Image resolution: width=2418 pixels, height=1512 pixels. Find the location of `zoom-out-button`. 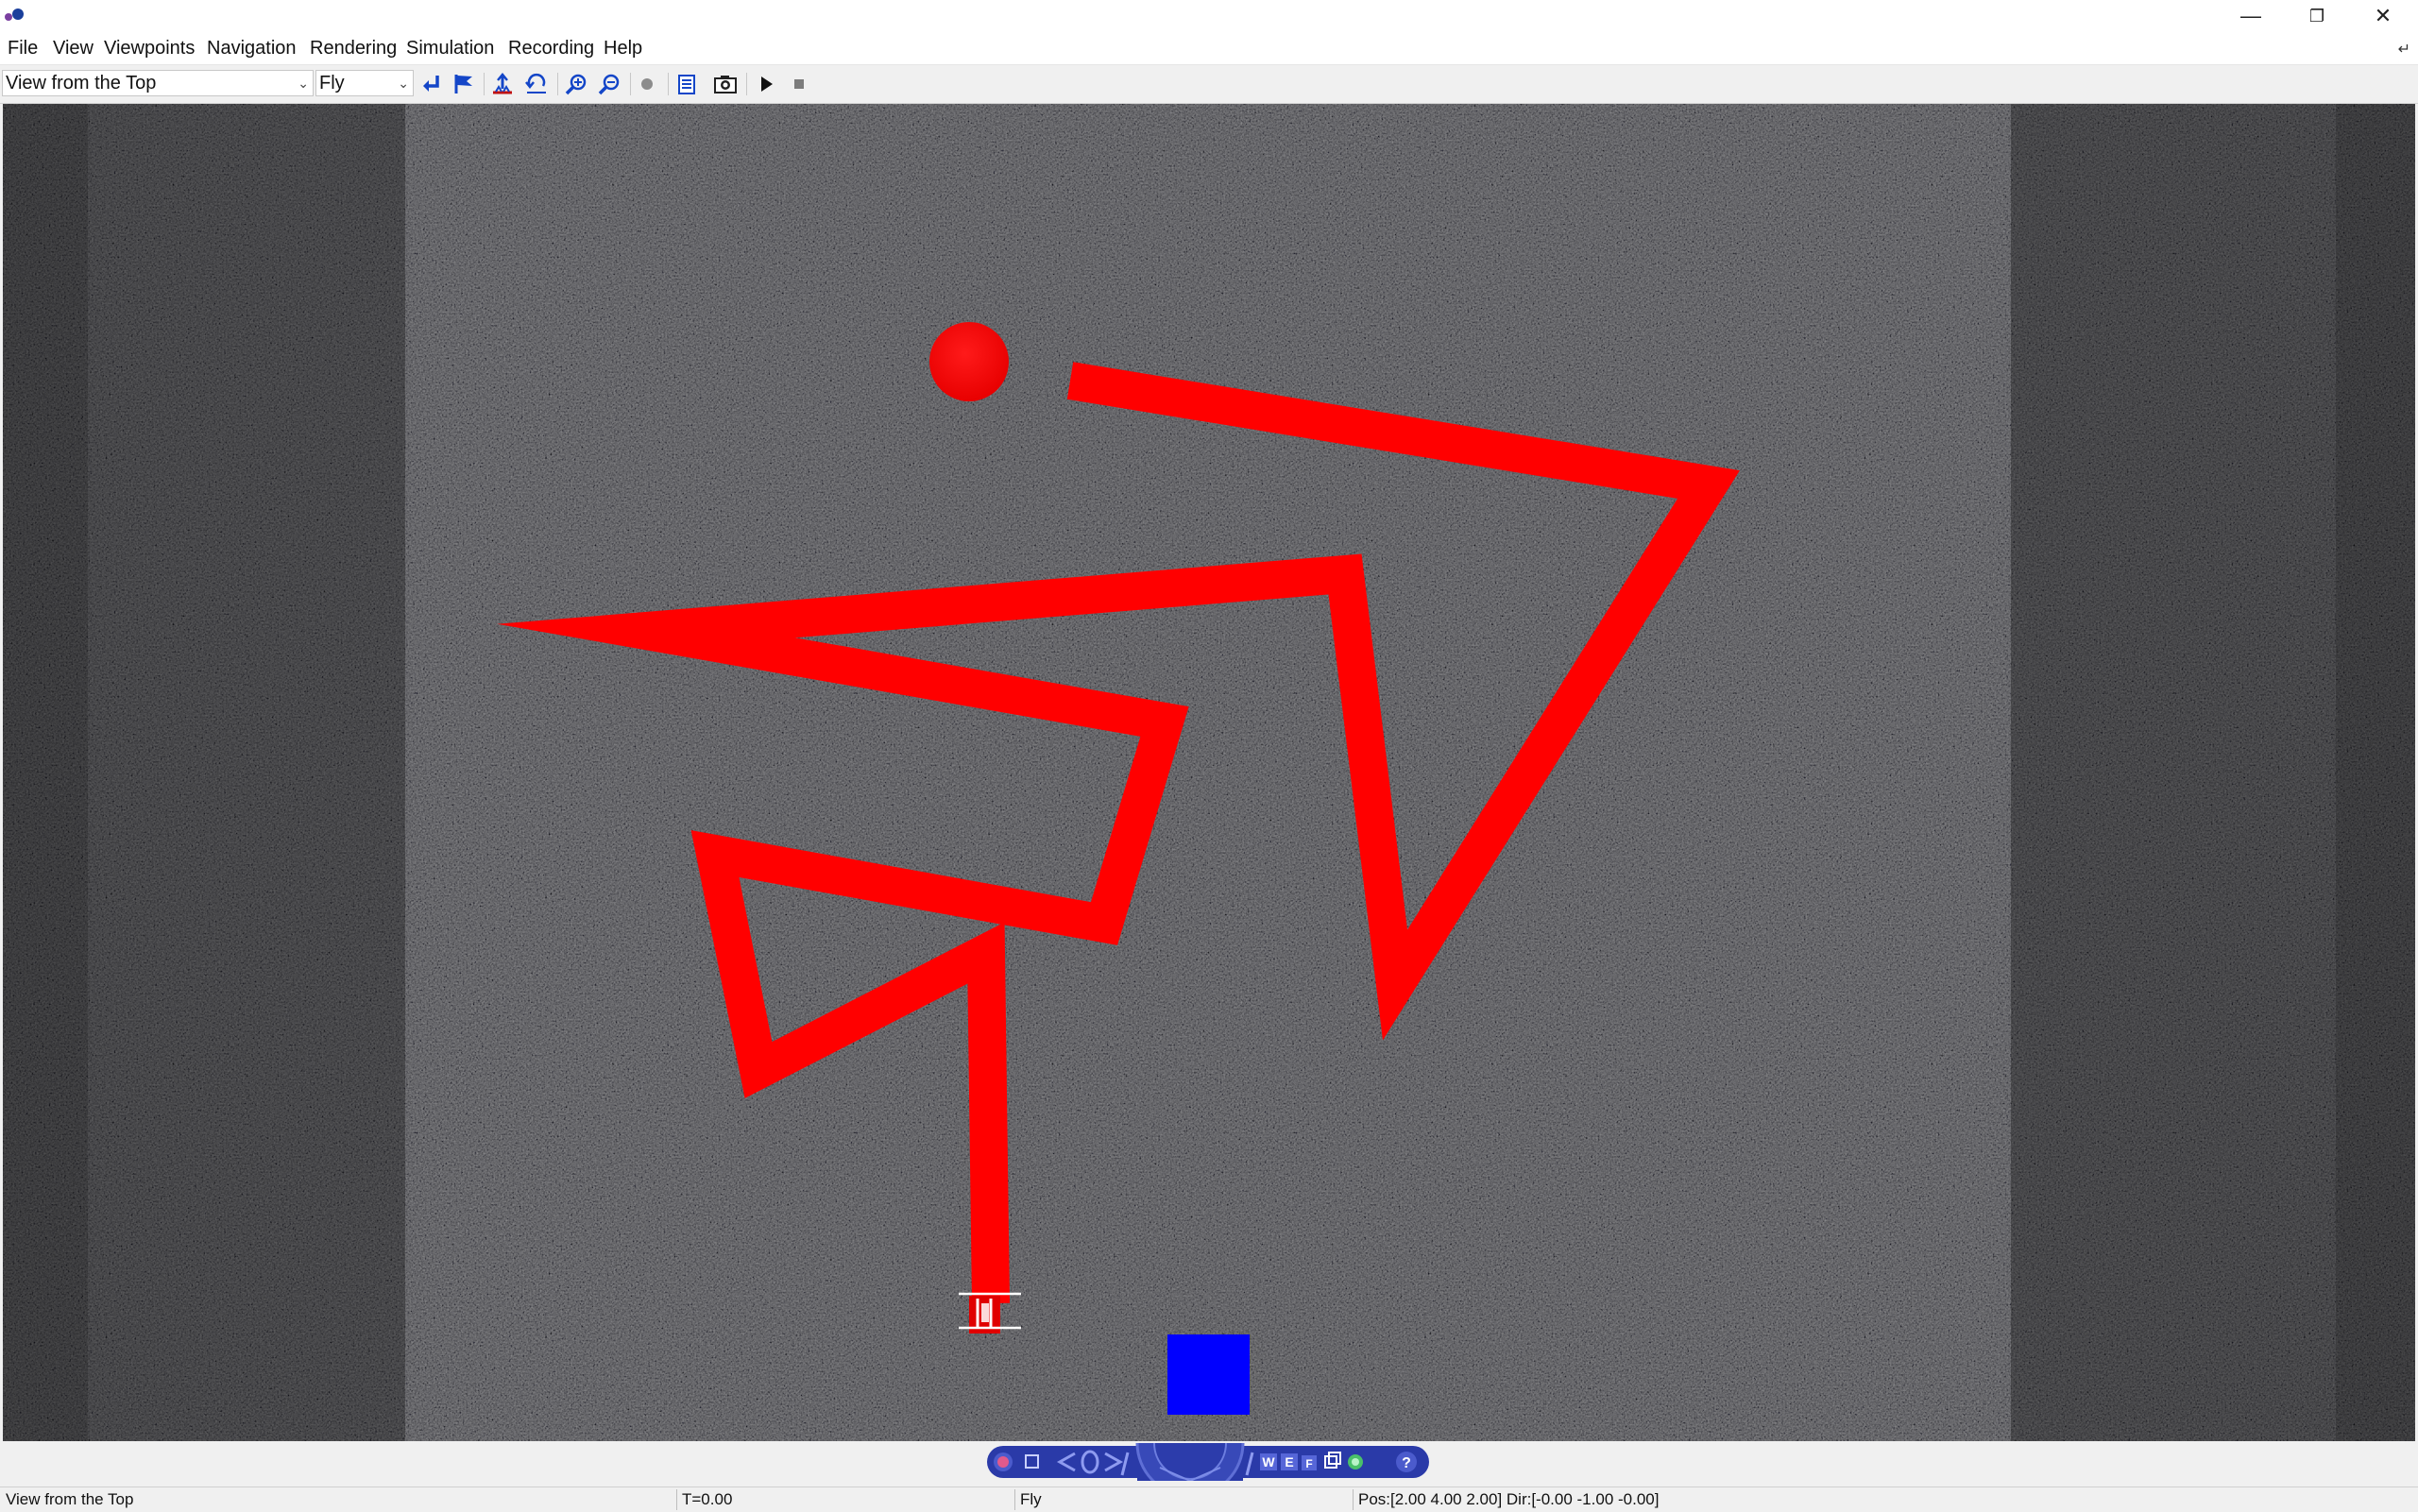

zoom-out-button is located at coordinates (609, 84).